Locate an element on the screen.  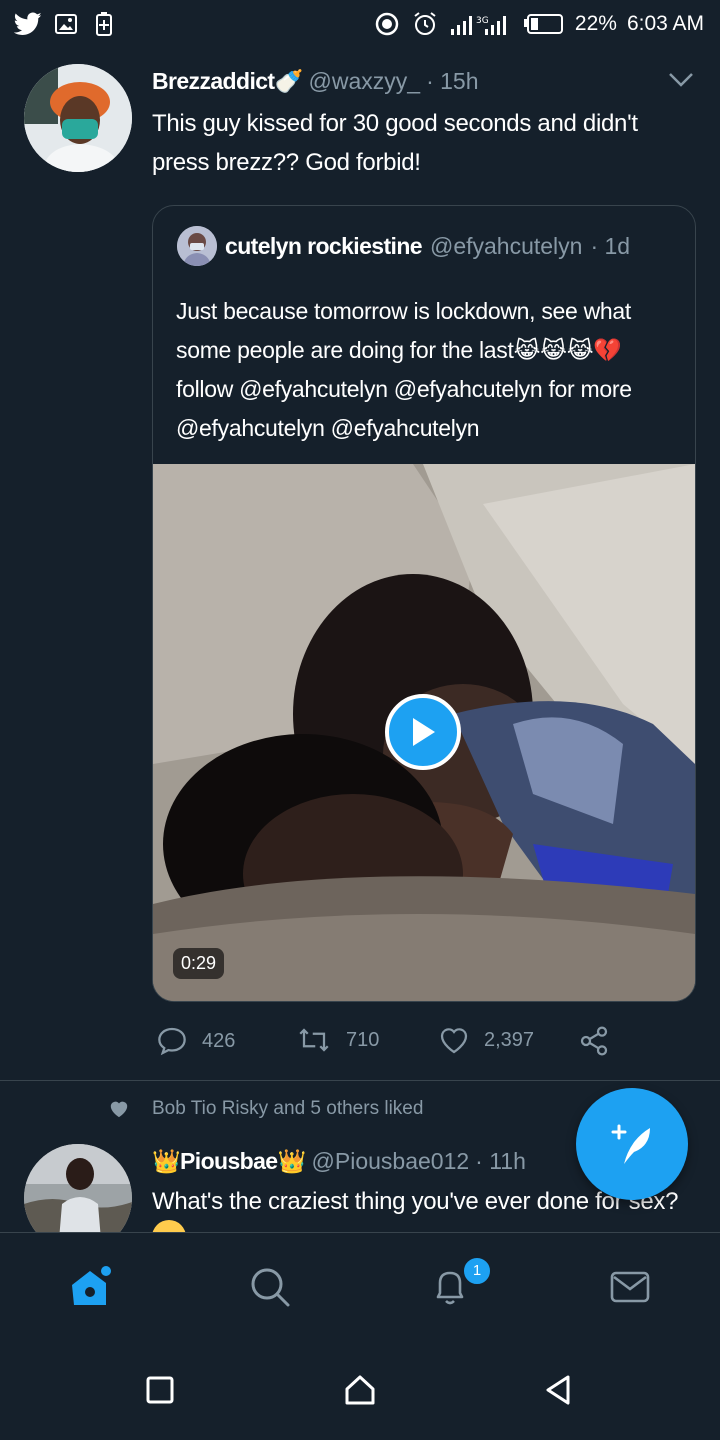
network-type-label: 3G is located at coordinates (482, 21).